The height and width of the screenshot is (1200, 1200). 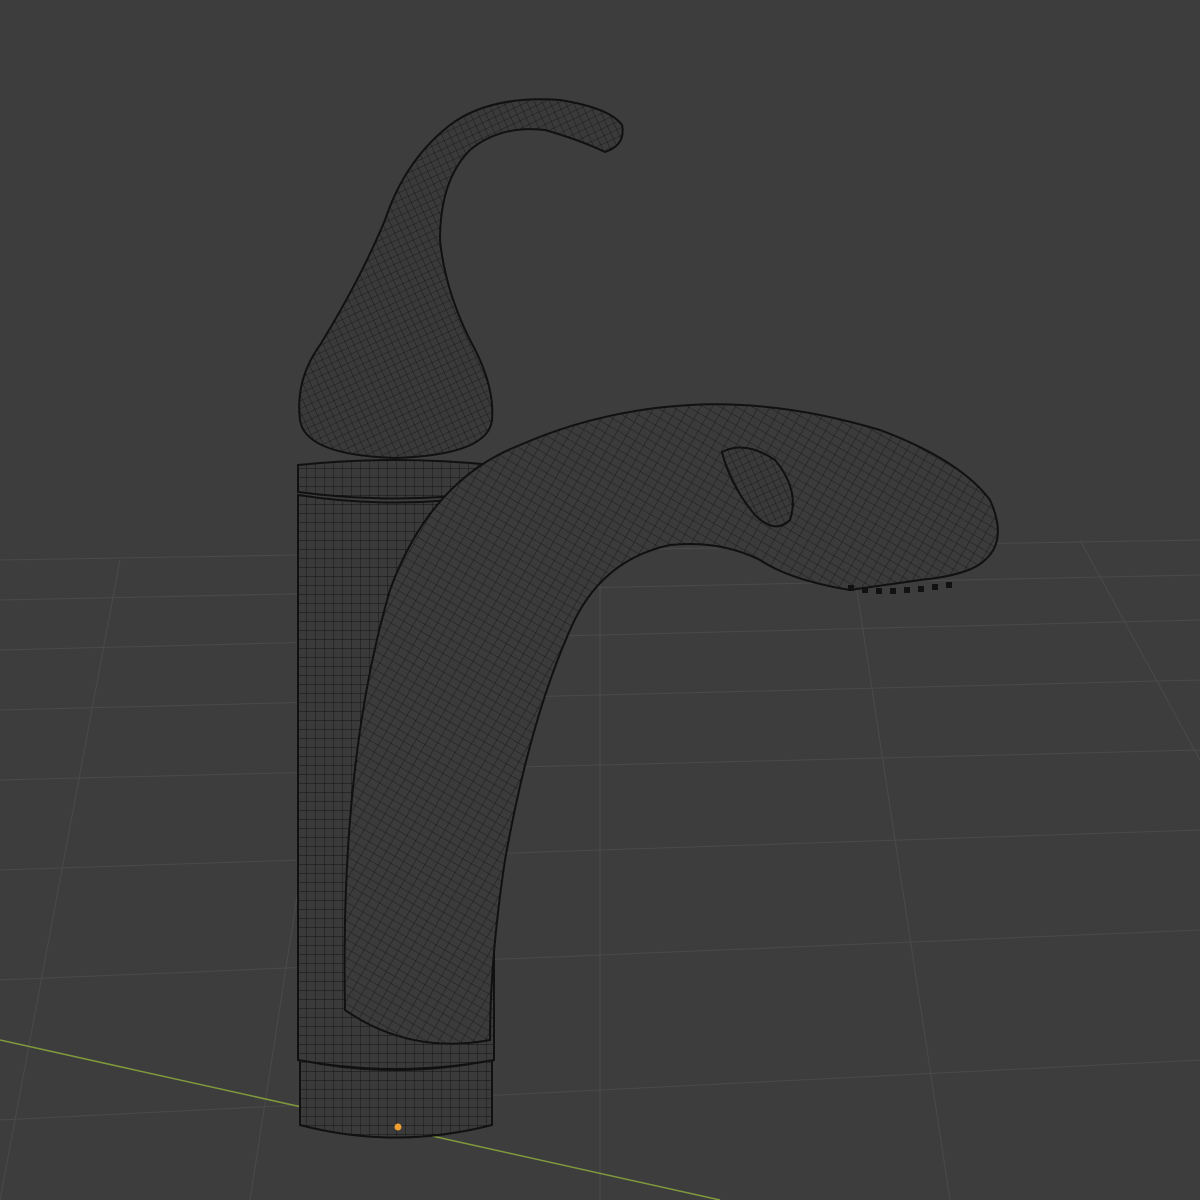 What do you see at coordinates (398, 1127) in the screenshot?
I see `object-origin-point` at bounding box center [398, 1127].